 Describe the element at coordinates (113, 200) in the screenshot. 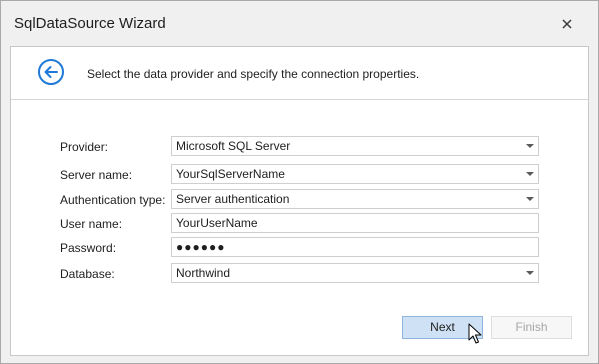

I see `auth-type-label: Authentication type:` at that location.